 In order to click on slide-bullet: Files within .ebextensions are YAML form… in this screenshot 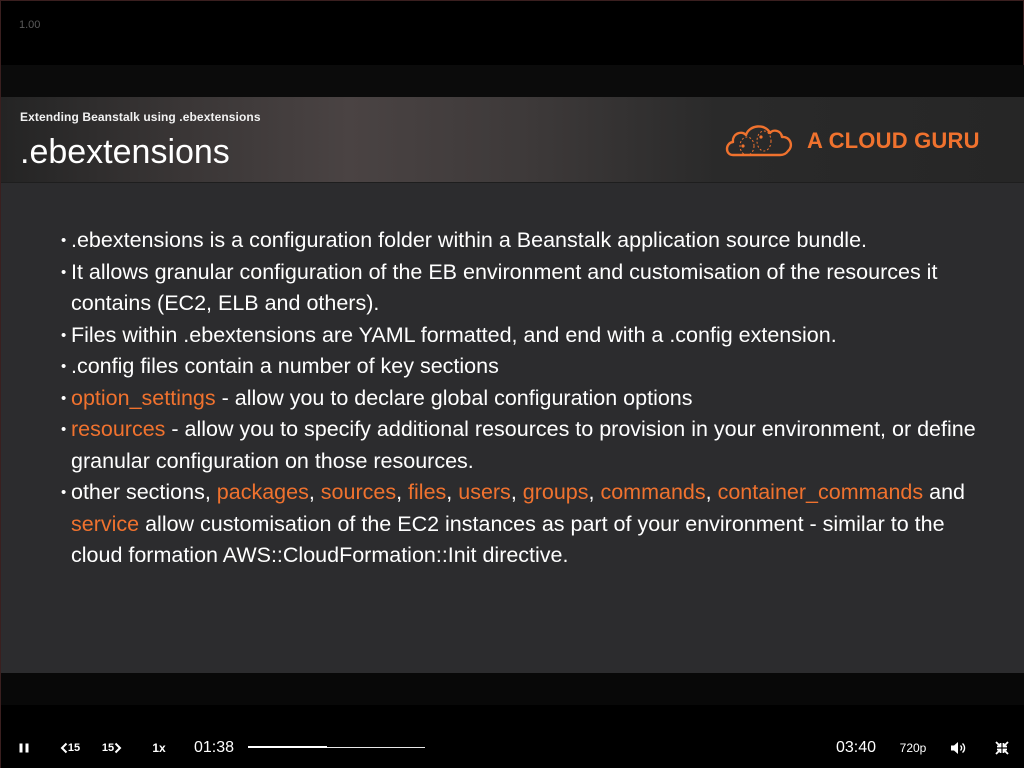, I will do `click(531, 336)`.